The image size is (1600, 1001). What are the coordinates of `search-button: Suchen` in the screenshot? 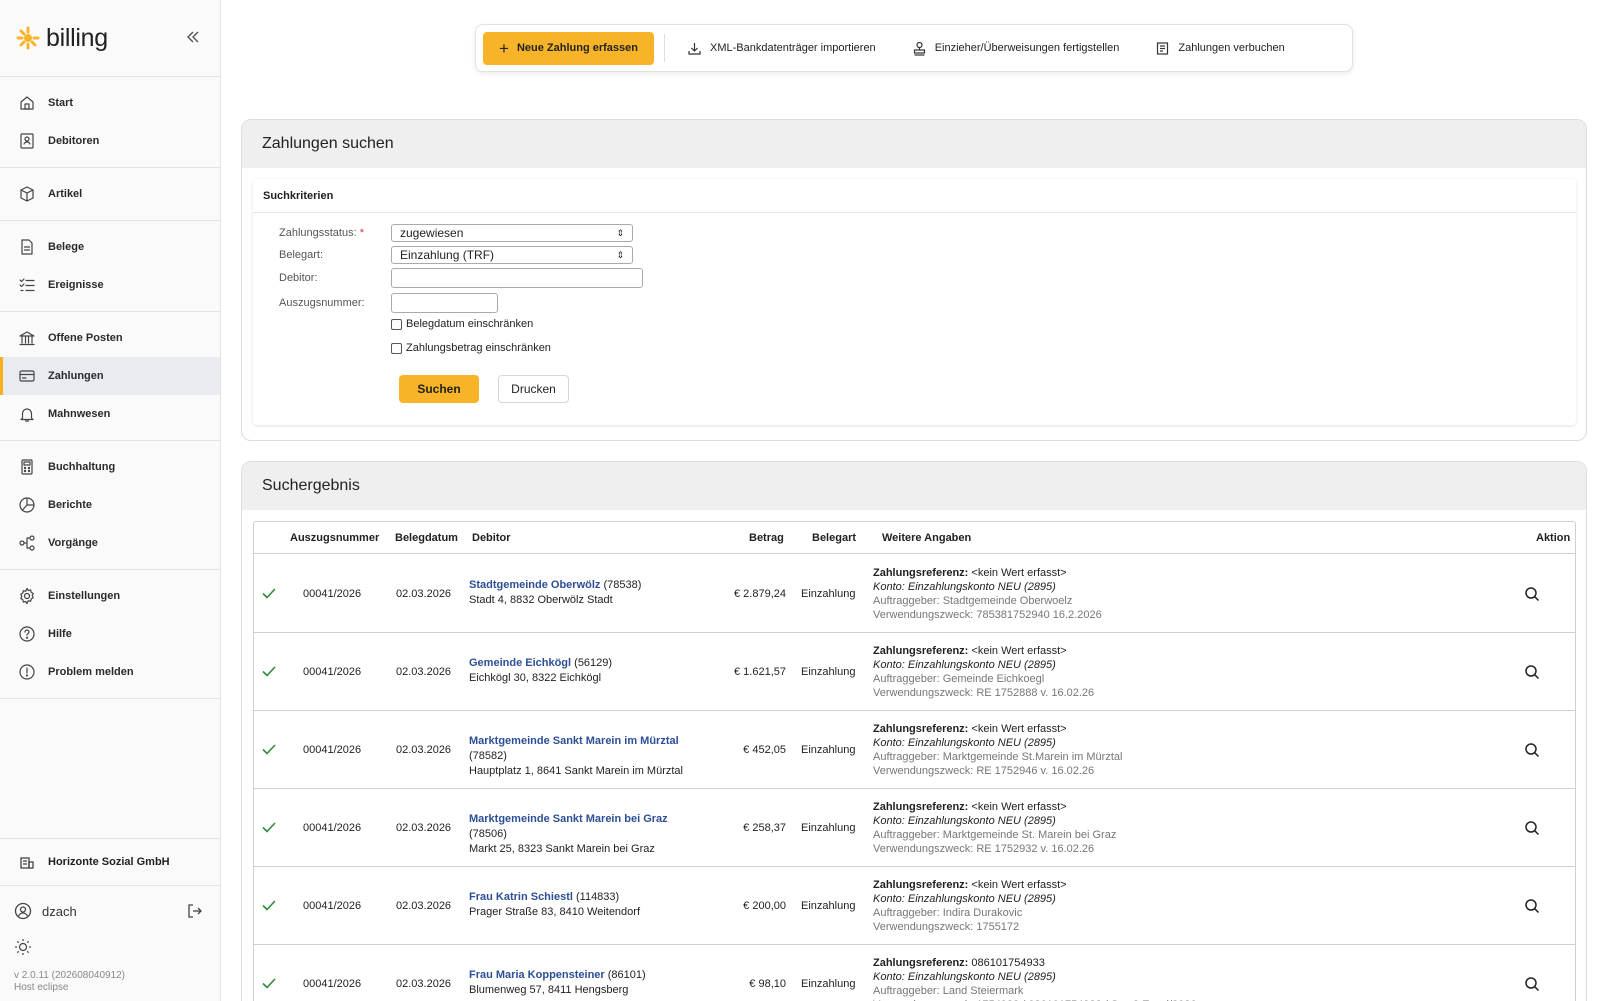 It's located at (439, 389).